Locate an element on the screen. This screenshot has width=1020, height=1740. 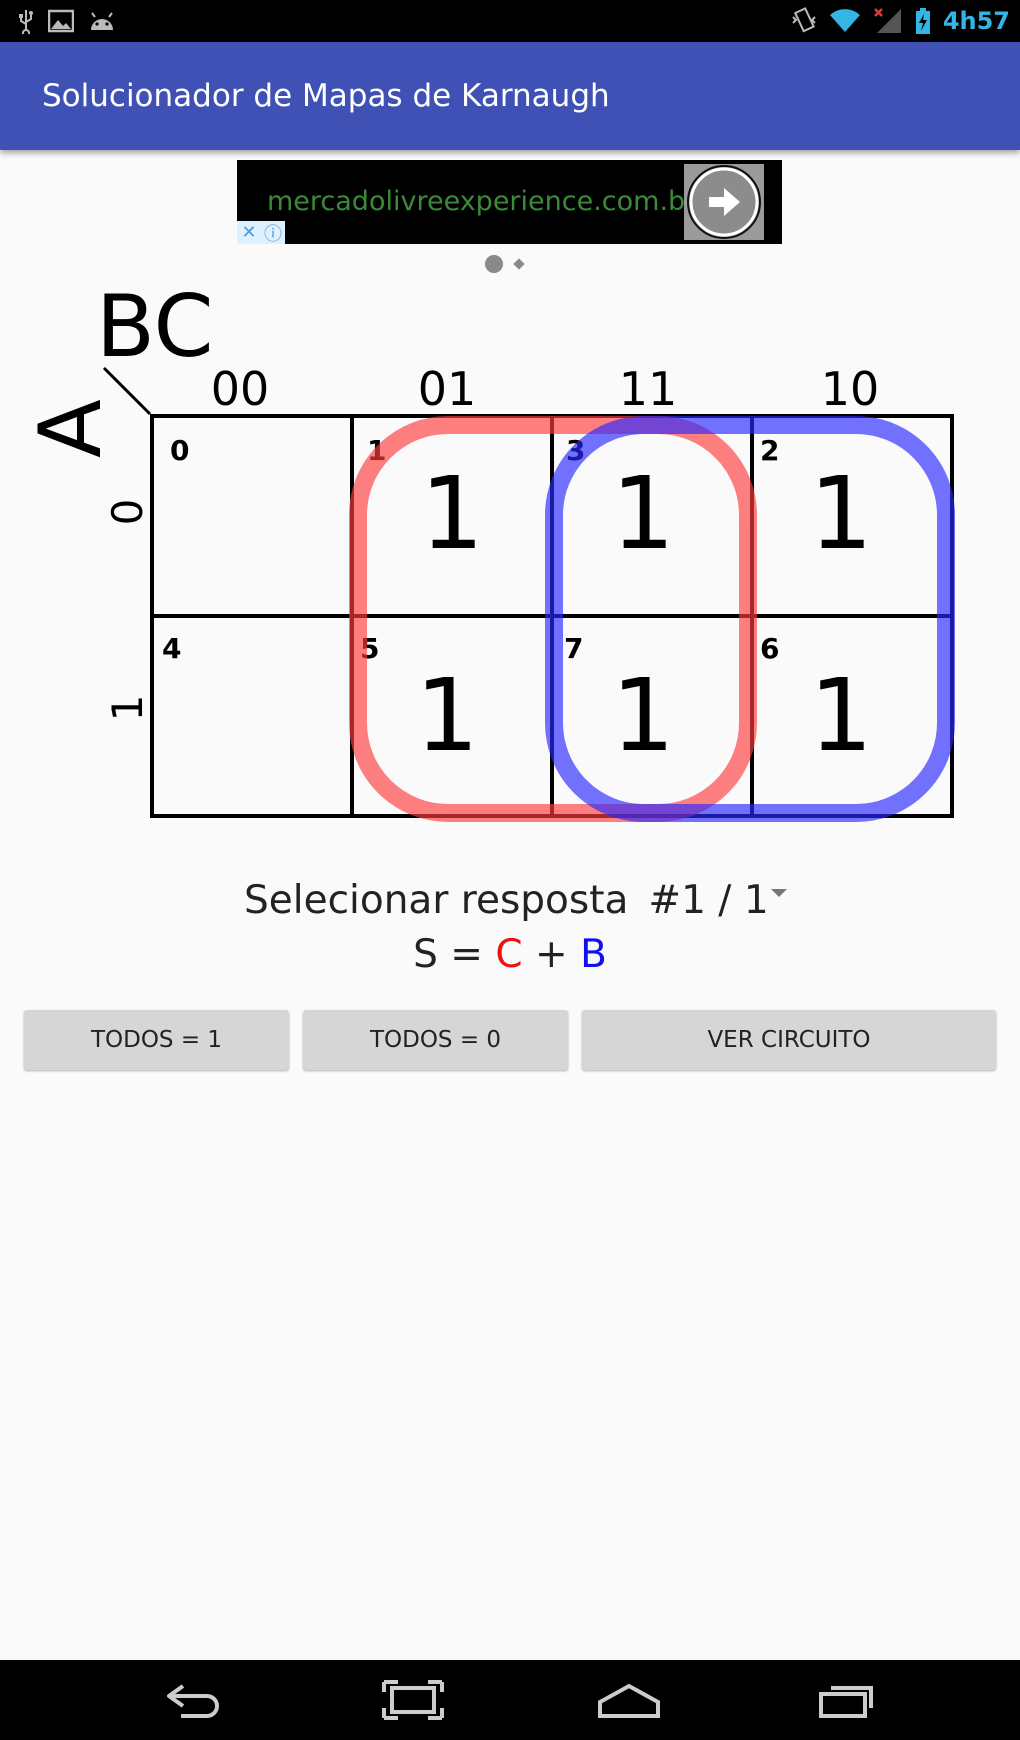
navigation-bar is located at coordinates (510, 1700).